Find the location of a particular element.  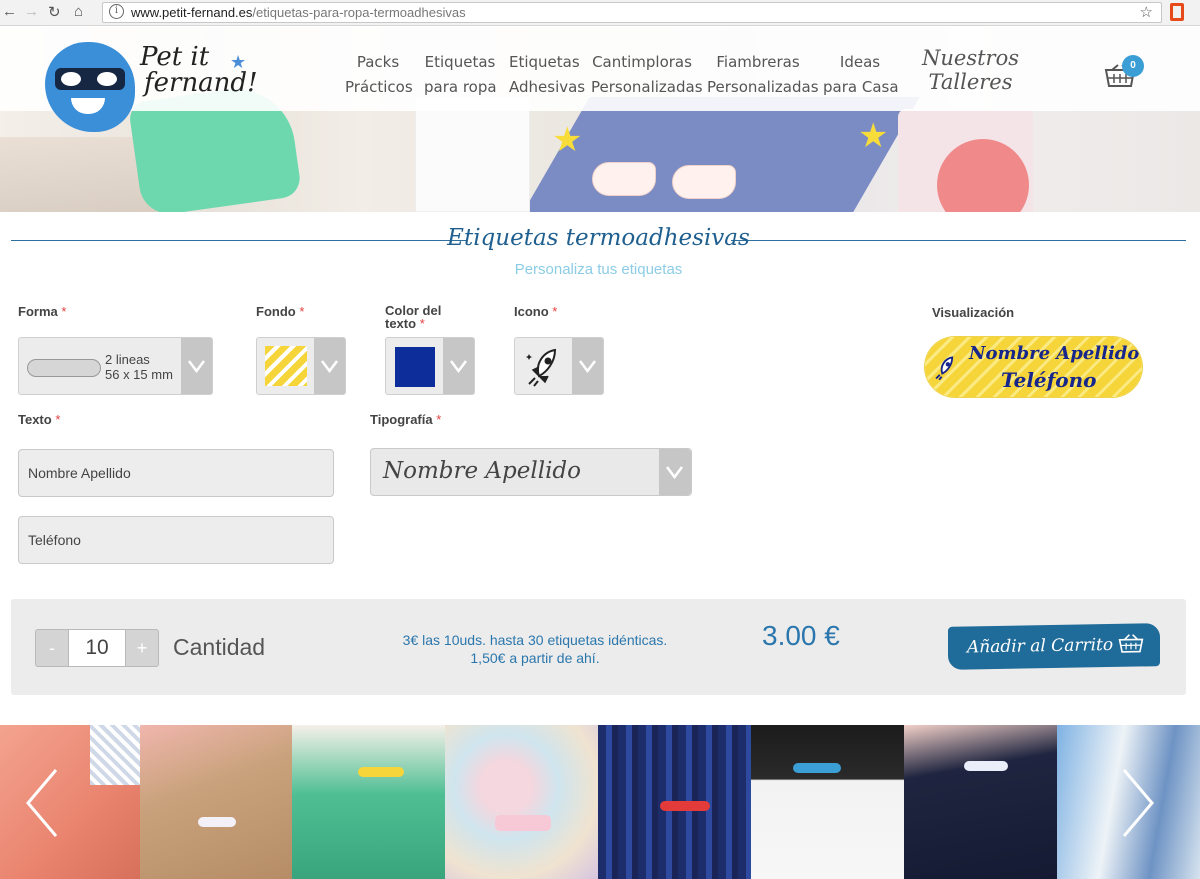

icono-select is located at coordinates (559, 366).